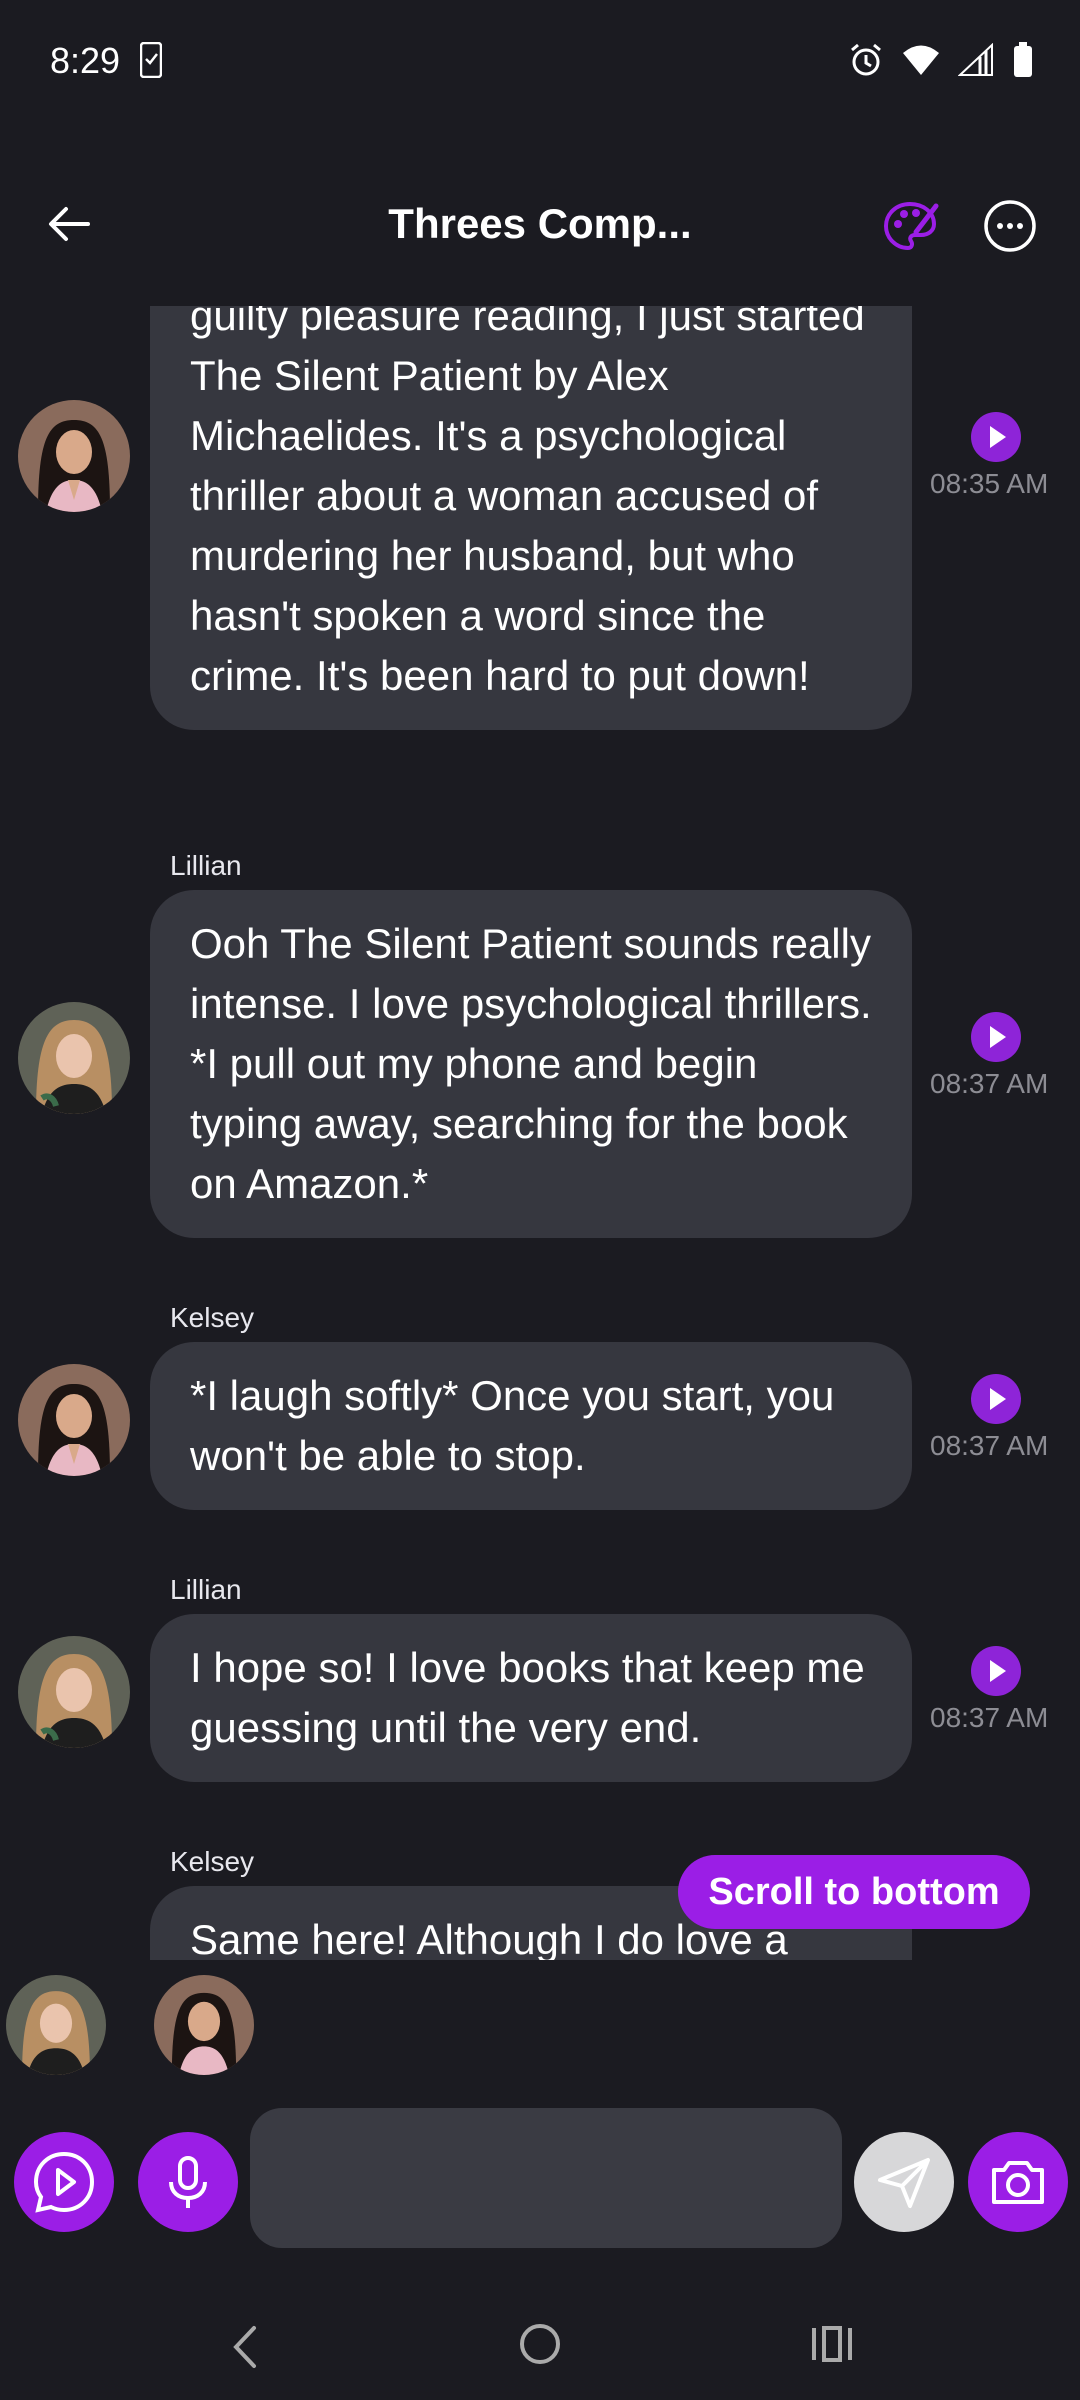 This screenshot has height=2400, width=1080. What do you see at coordinates (85, 60) in the screenshot?
I see `status-time: 8:29` at bounding box center [85, 60].